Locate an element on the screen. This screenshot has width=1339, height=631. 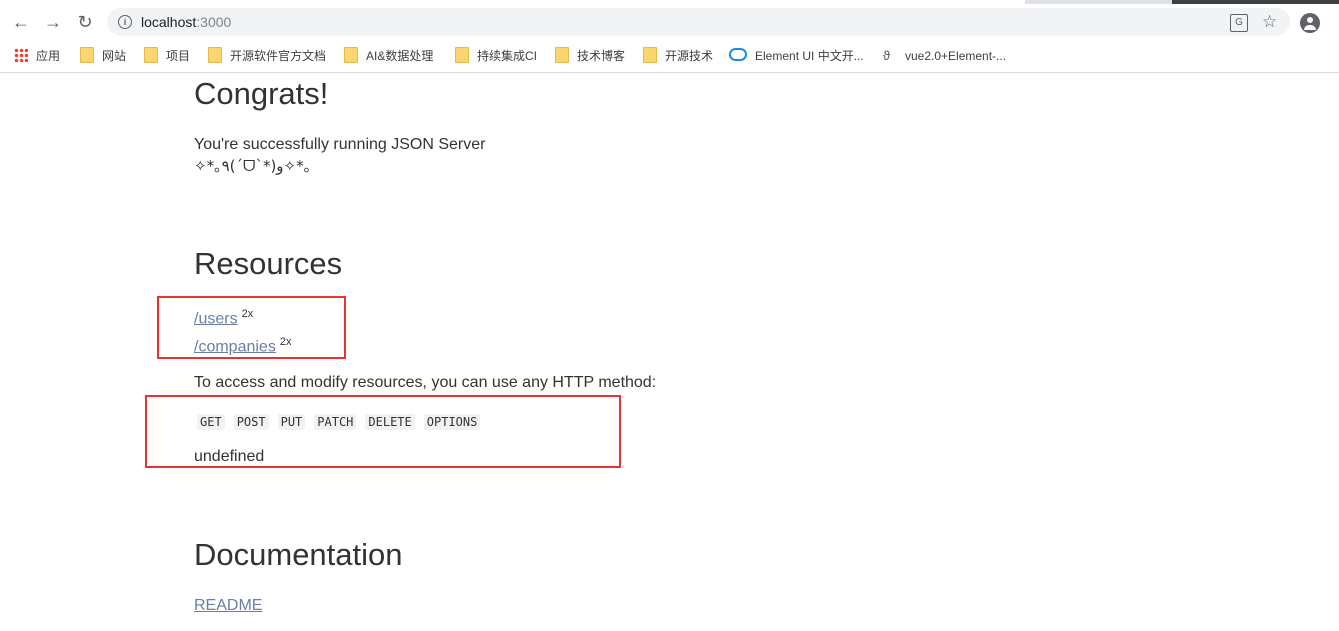
bookmark-label: AI&数据处理 is located at coordinates (400, 56).